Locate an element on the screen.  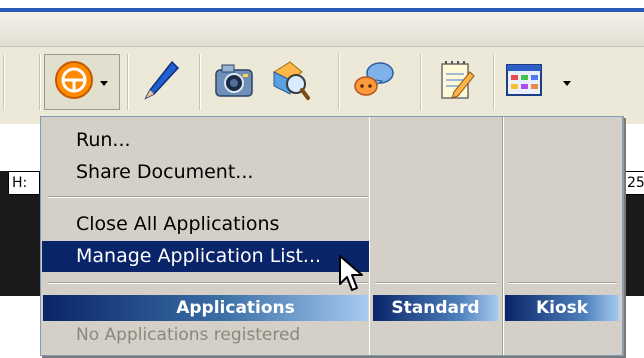
program-icon is located at coordinates (74, 80).